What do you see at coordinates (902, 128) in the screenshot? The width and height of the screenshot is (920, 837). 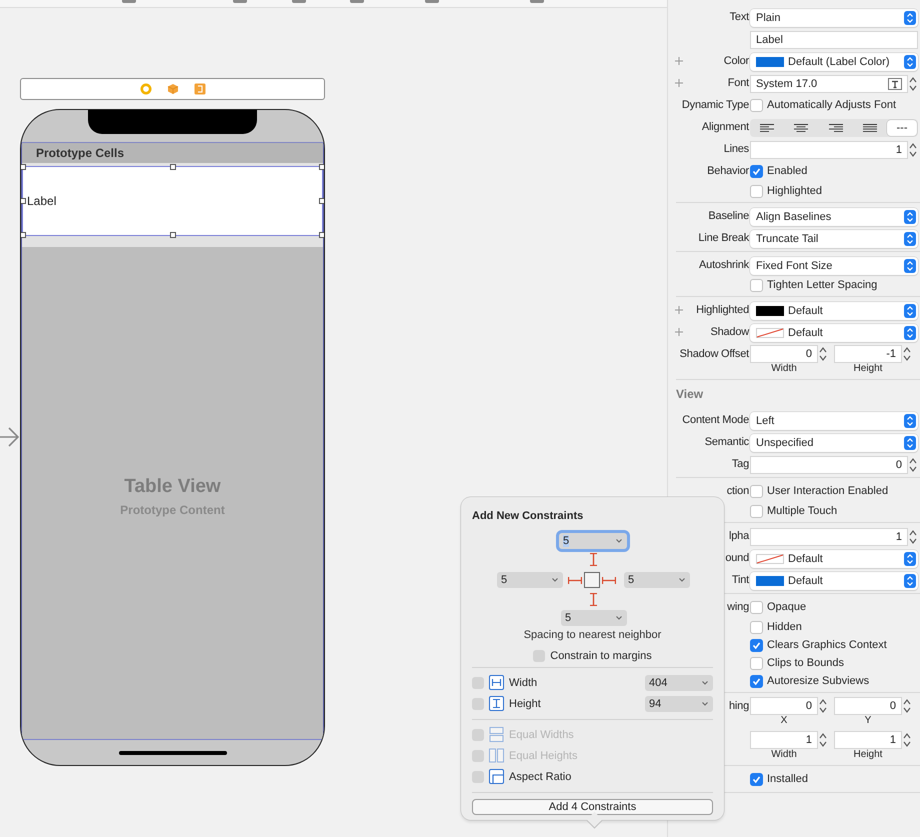 I see `alignment-segment: ---` at bounding box center [902, 128].